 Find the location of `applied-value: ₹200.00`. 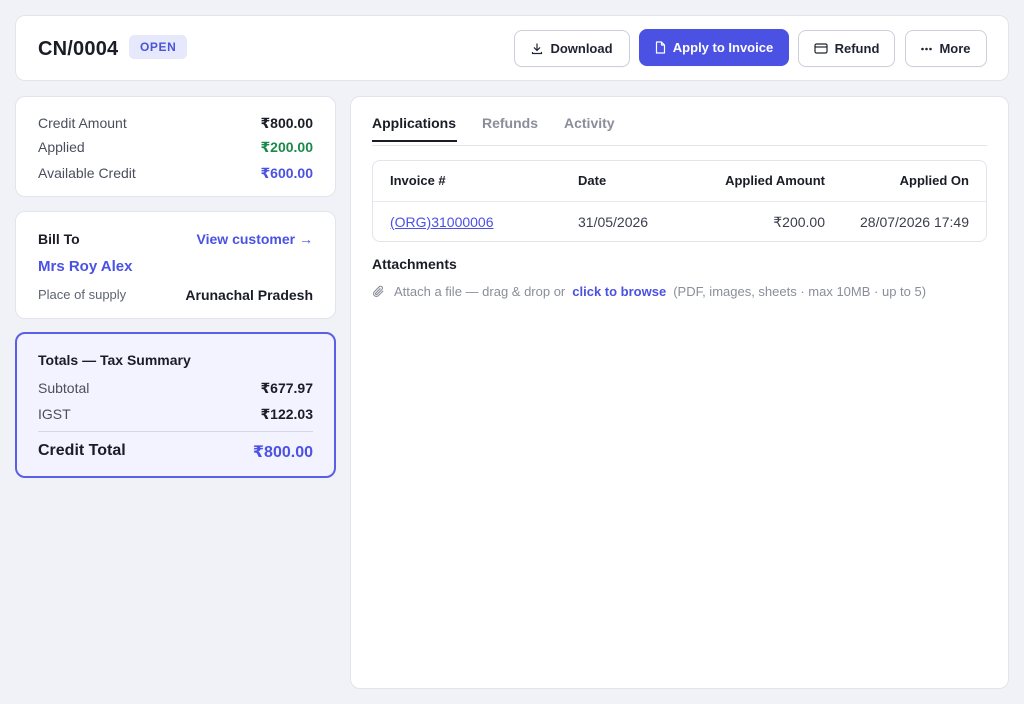

applied-value: ₹200.00 is located at coordinates (286, 147).